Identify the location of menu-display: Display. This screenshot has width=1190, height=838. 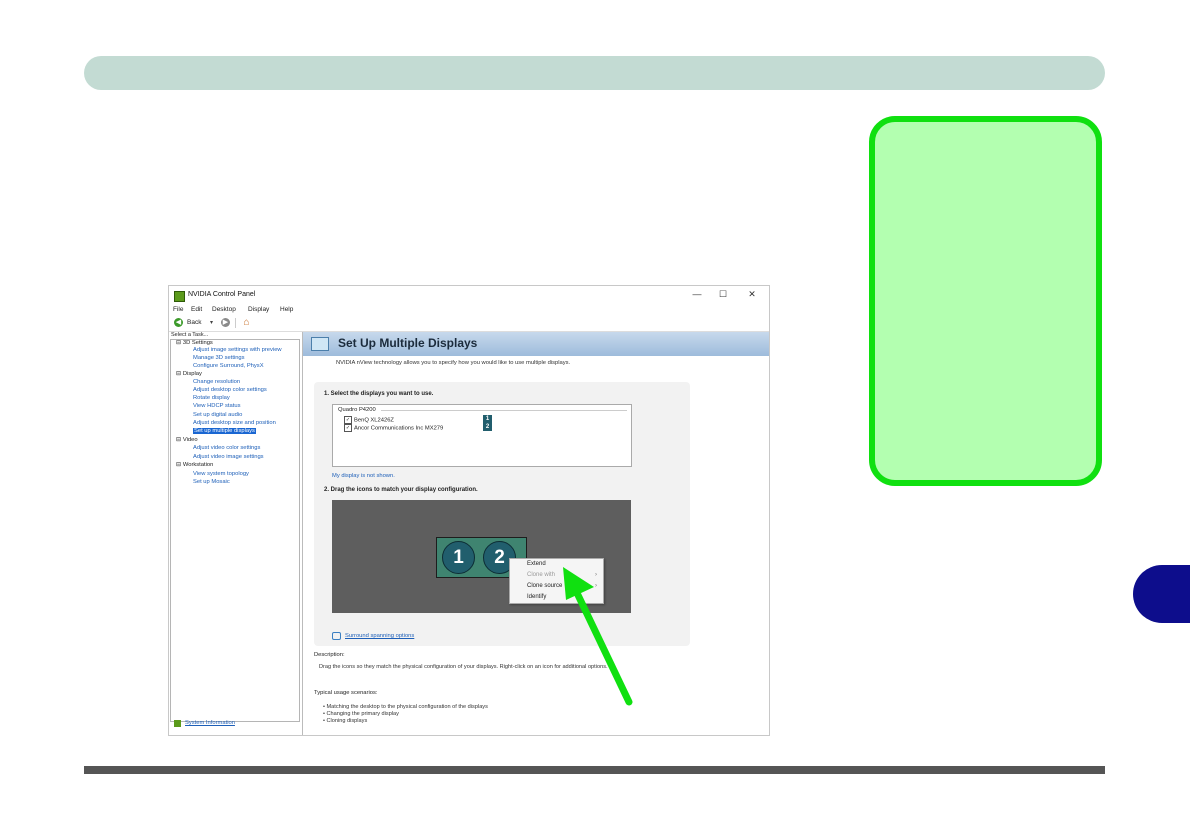
(258, 309).